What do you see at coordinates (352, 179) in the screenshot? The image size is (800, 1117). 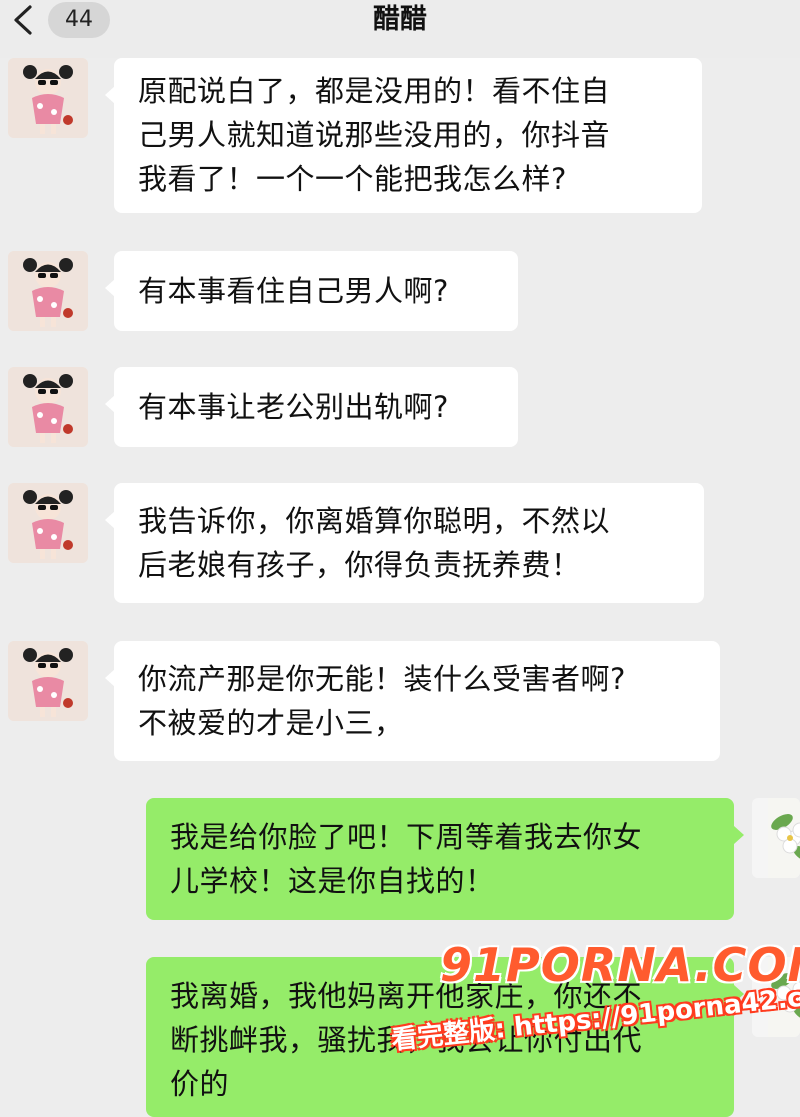 I see `message-line: 我看了！一个一个能把我怎么样?` at bounding box center [352, 179].